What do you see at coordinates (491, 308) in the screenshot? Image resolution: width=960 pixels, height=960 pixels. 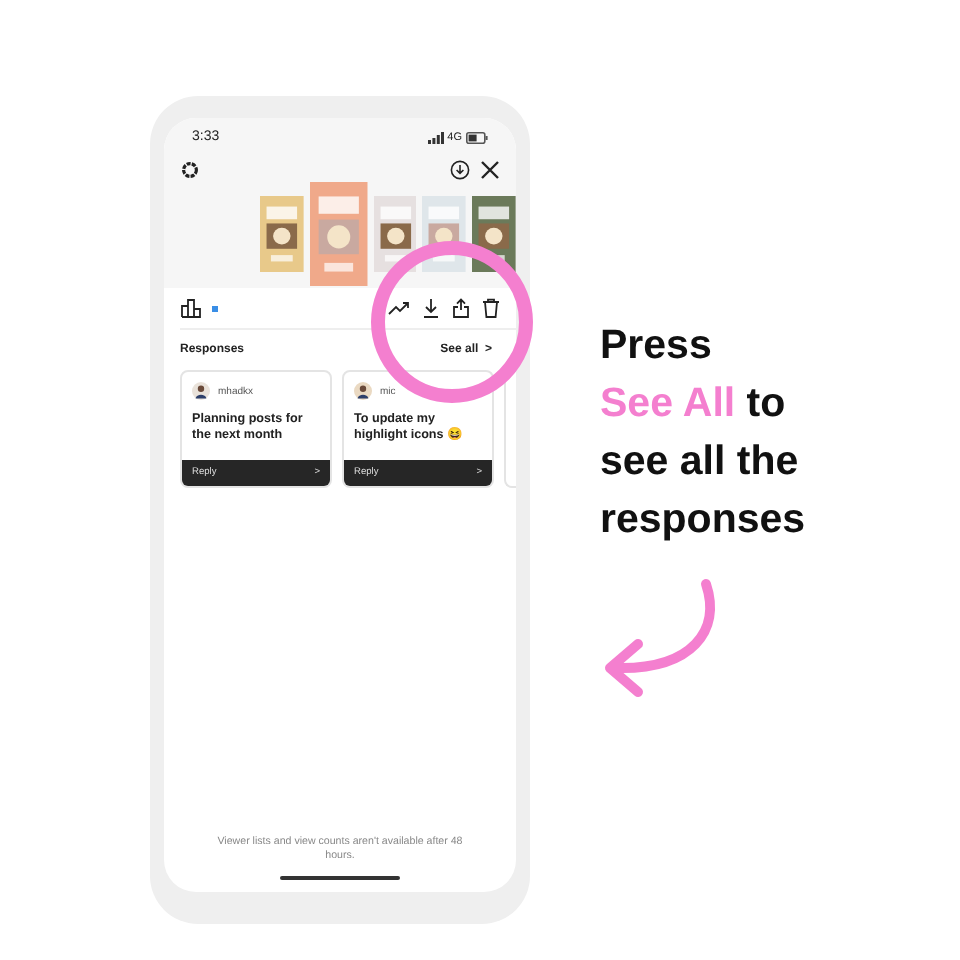 I see `trash-icon` at bounding box center [491, 308].